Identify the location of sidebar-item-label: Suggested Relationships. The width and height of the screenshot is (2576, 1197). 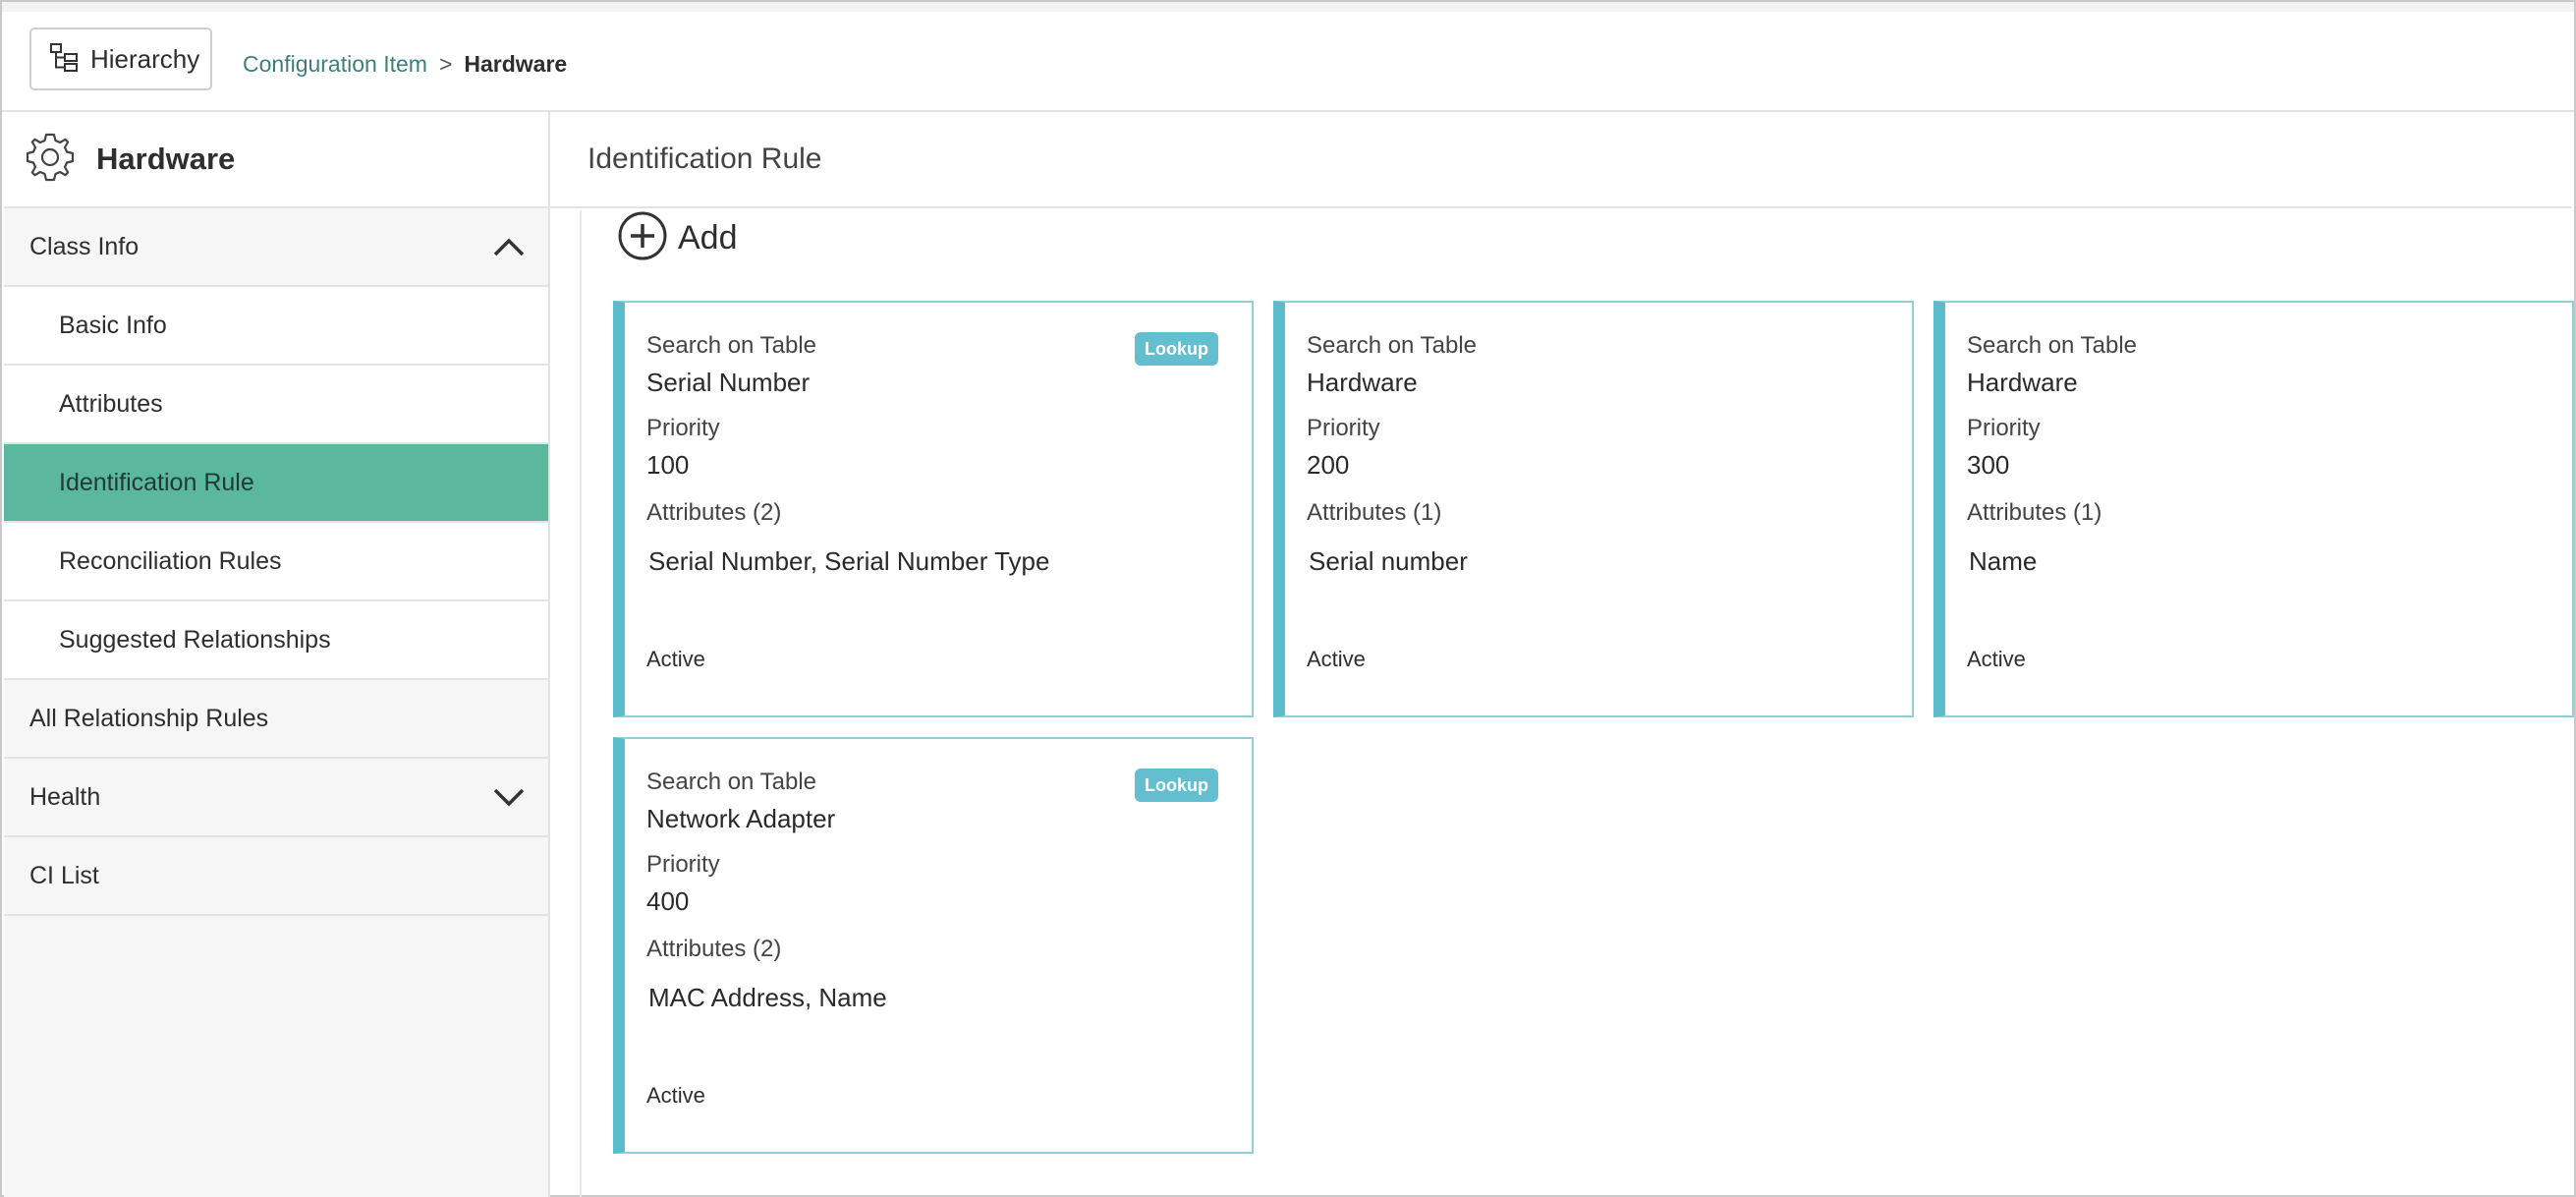
(195, 639).